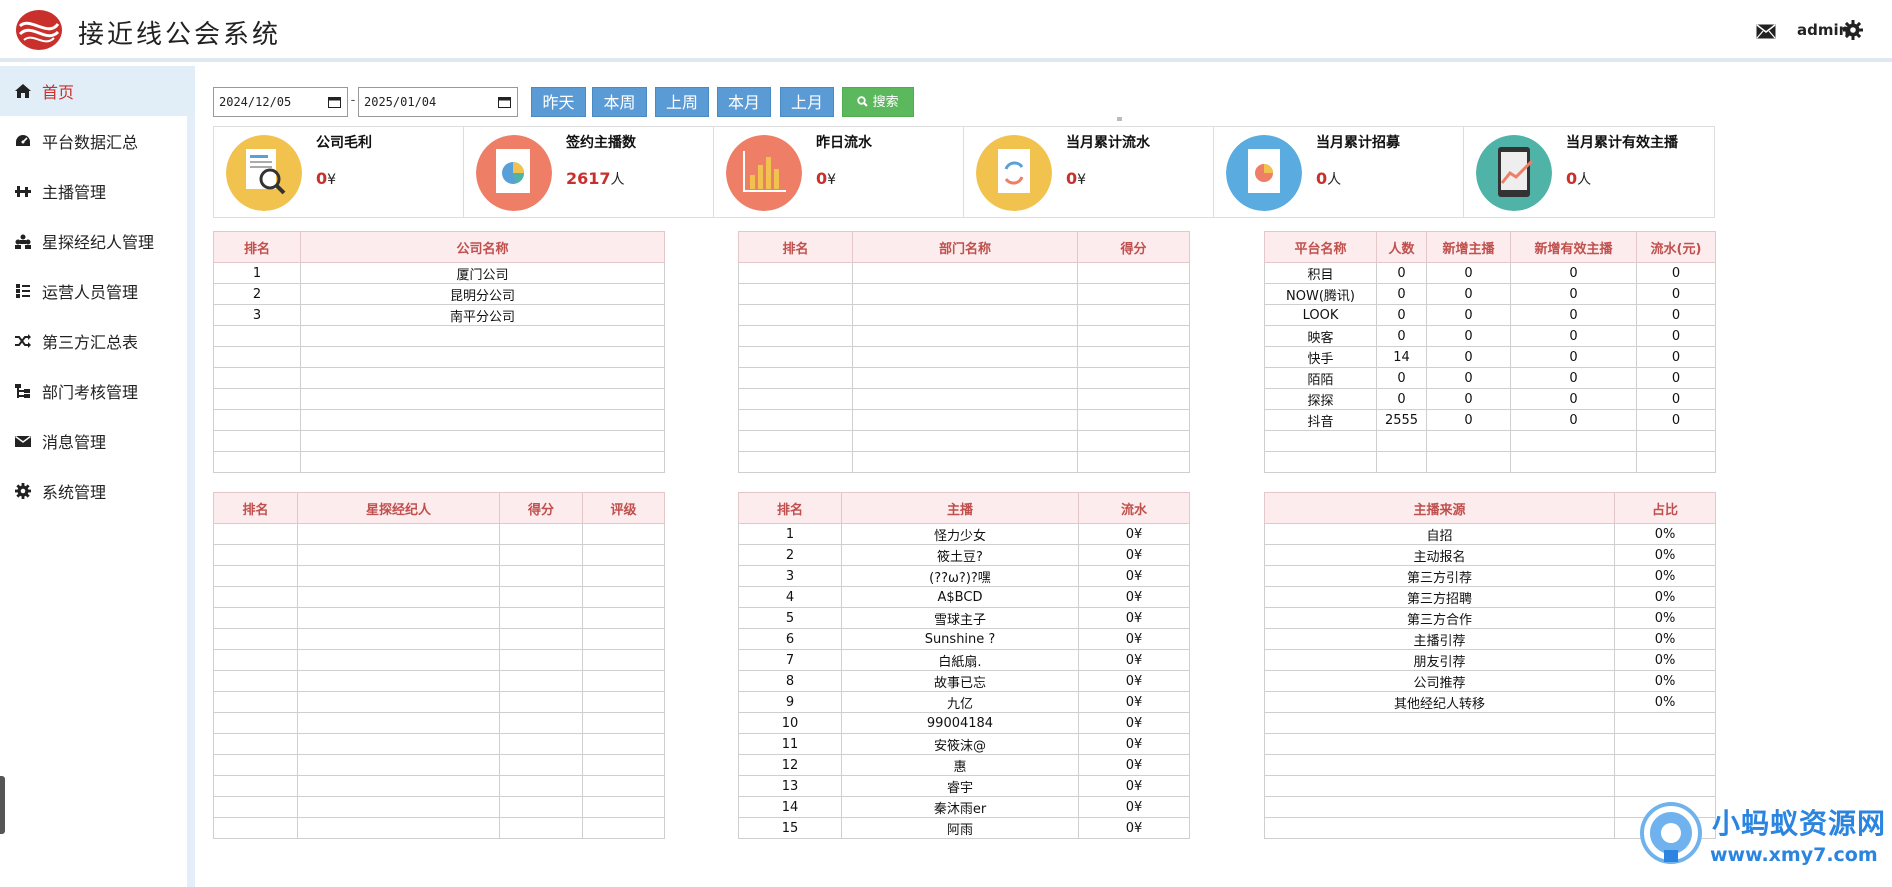 Image resolution: width=1892 pixels, height=887 pixels. I want to click on table-cell: 南平分公司, so click(482, 315).